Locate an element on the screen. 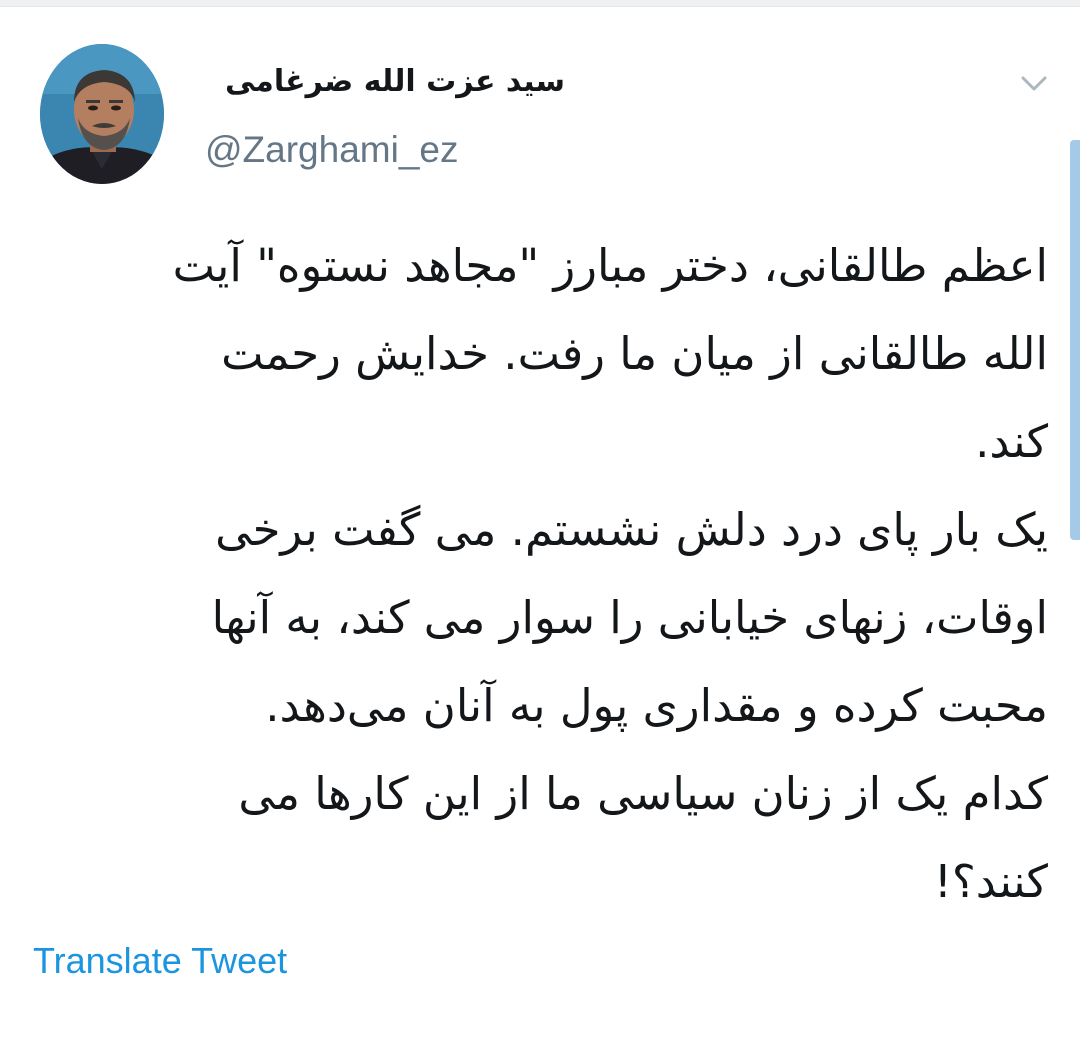  scrollbar is located at coordinates (1075, 340).